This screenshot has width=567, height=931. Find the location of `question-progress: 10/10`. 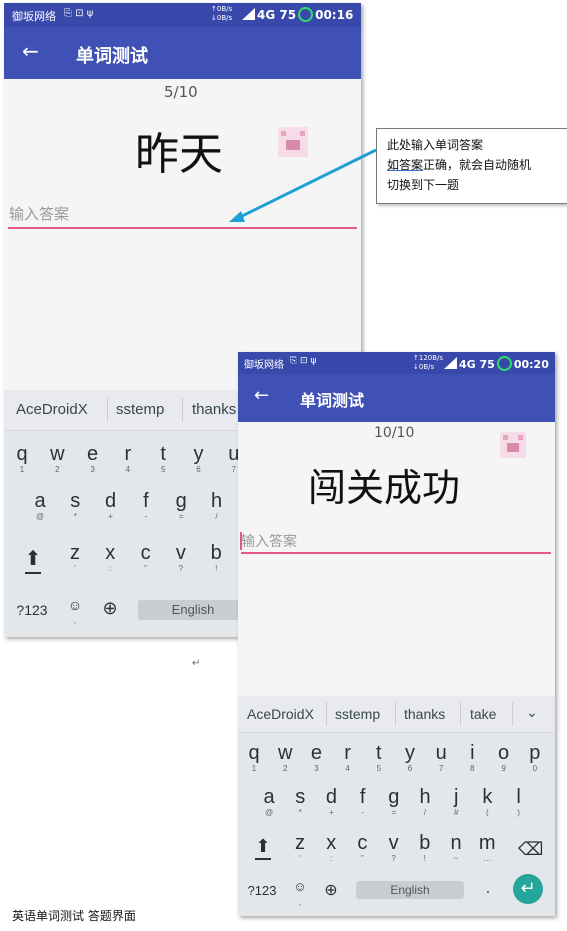

question-progress: 10/10 is located at coordinates (394, 433).